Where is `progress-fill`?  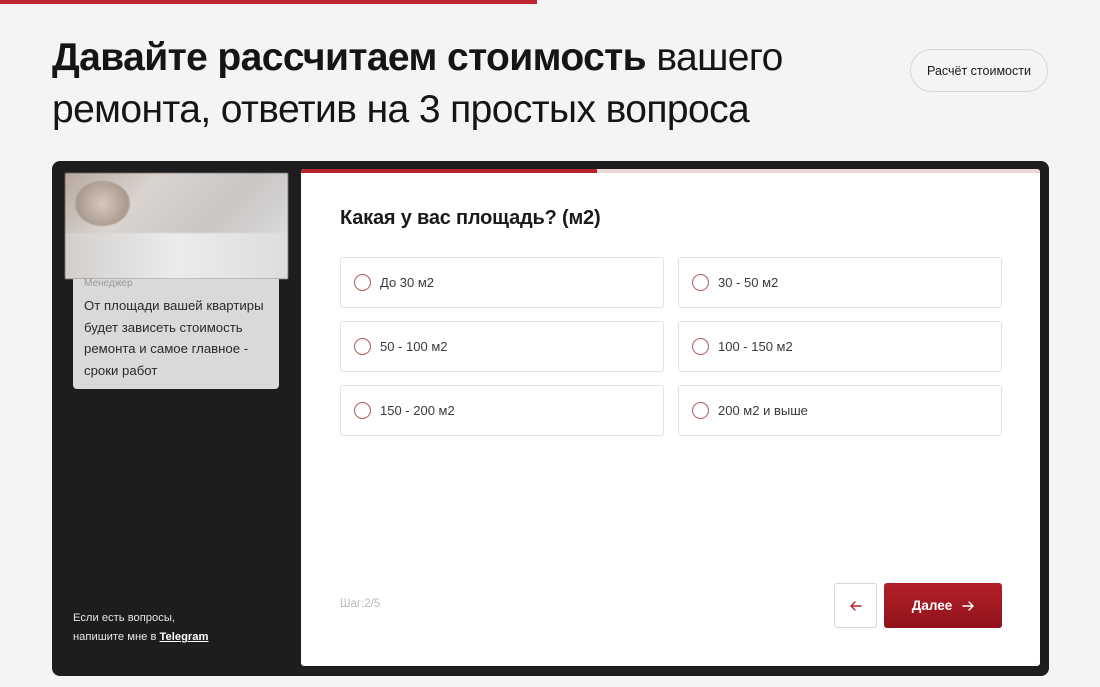 progress-fill is located at coordinates (449, 171).